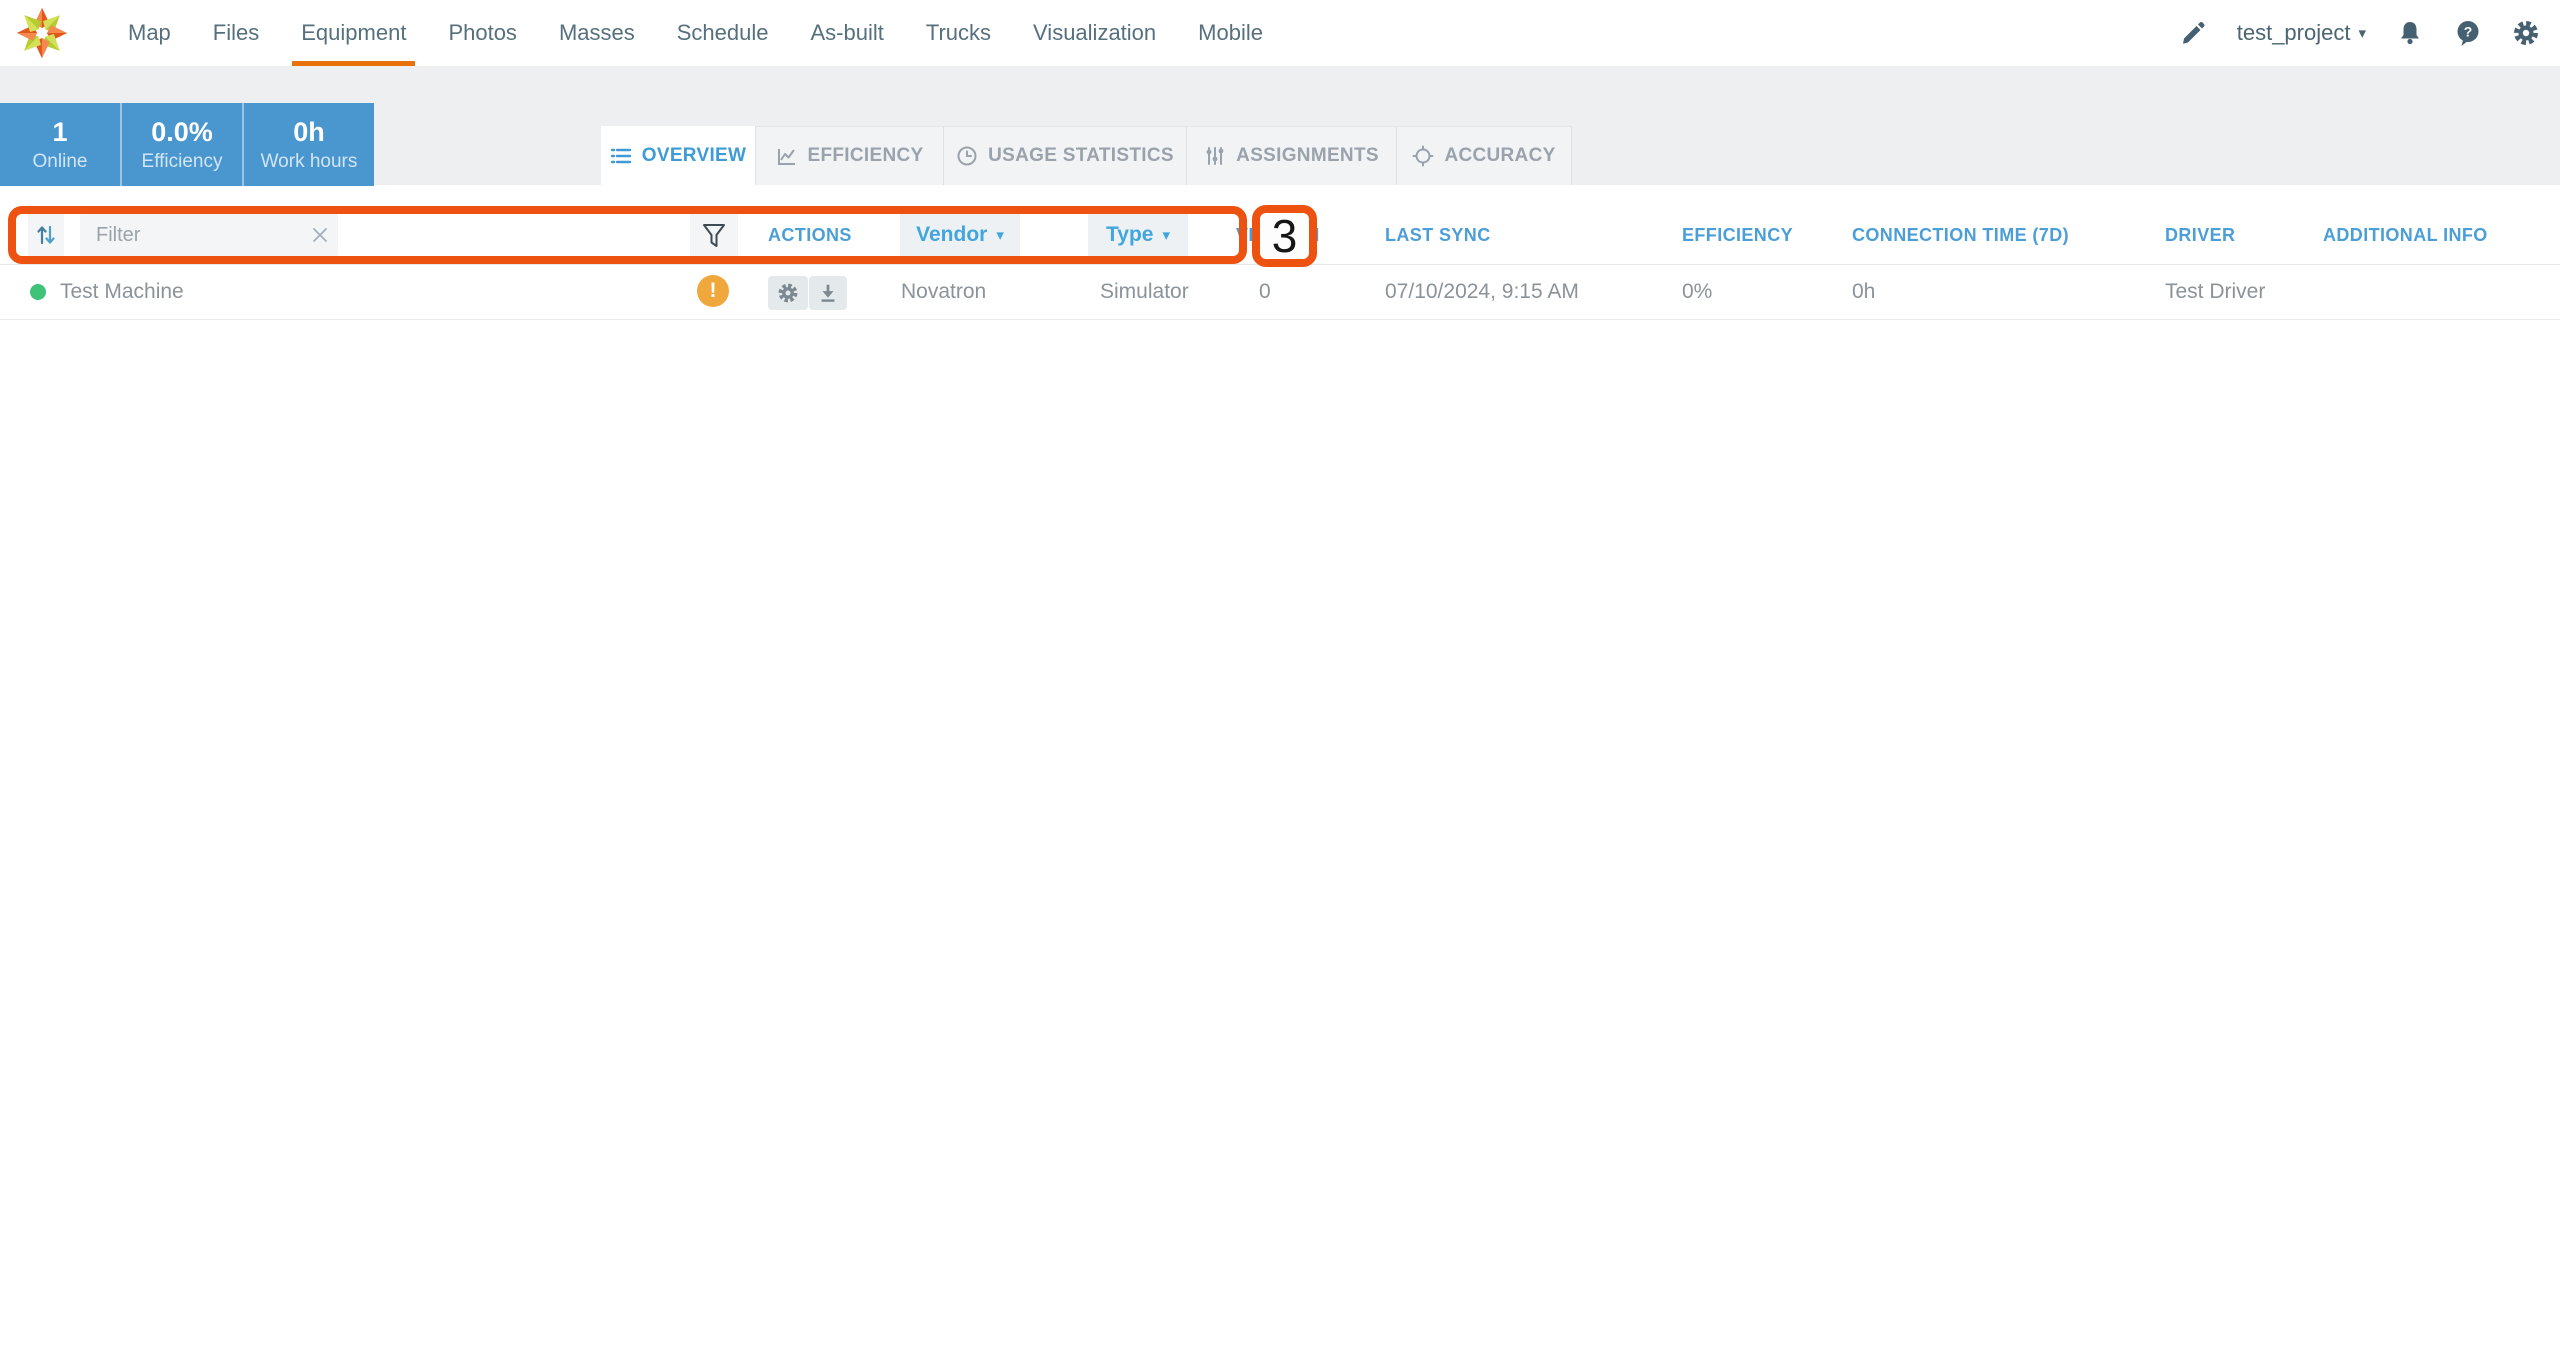  I want to click on vendor-filter-dropdown: Vendor ▾, so click(960, 235).